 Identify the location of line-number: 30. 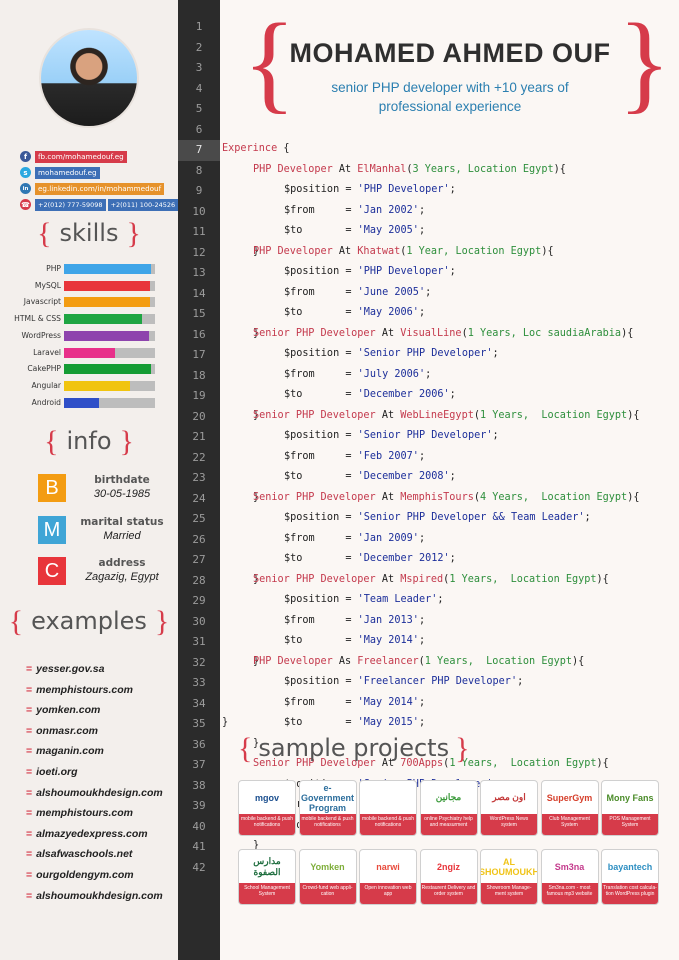
(199, 621).